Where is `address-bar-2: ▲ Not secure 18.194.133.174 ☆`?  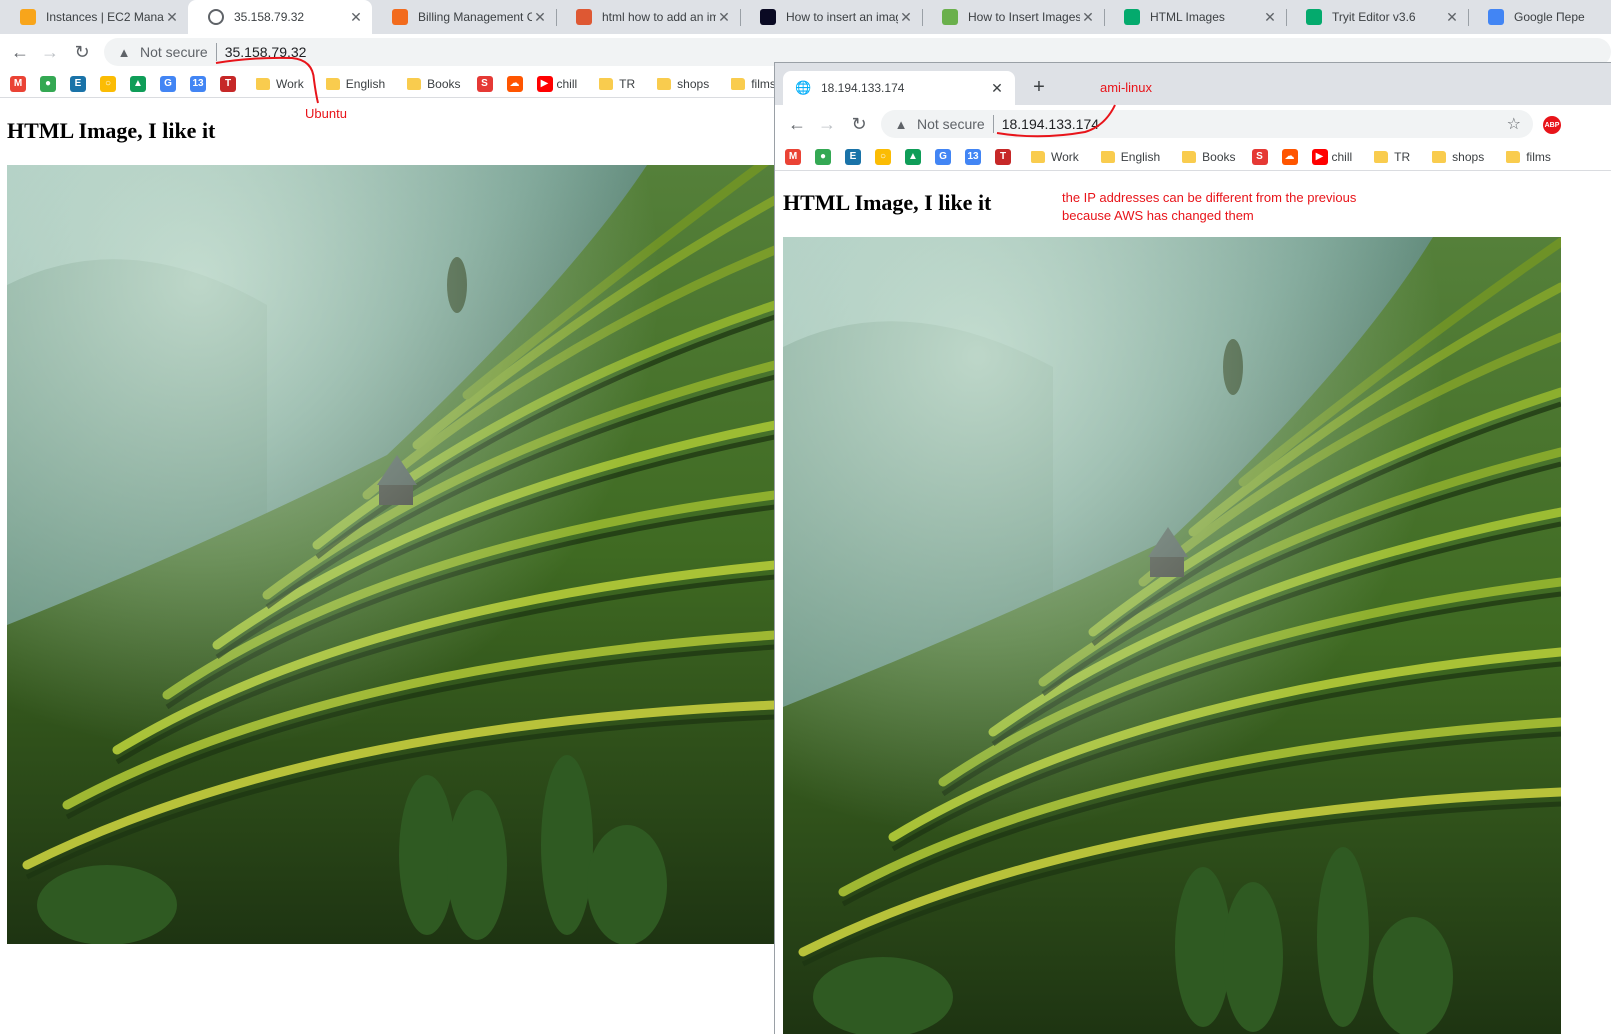 address-bar-2: ▲ Not secure 18.194.133.174 ☆ is located at coordinates (1207, 124).